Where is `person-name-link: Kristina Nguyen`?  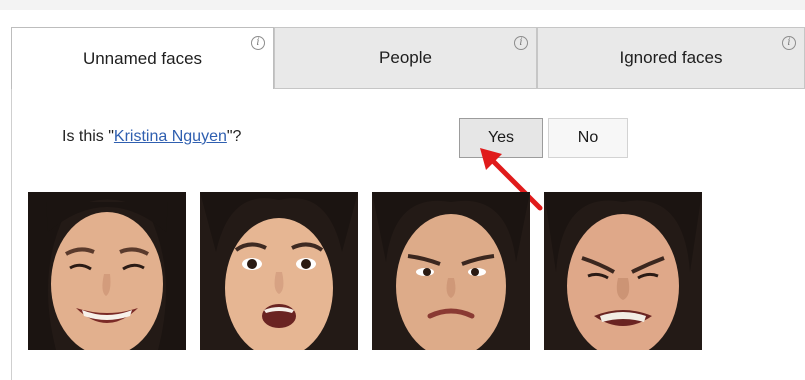 person-name-link: Kristina Nguyen is located at coordinates (170, 136).